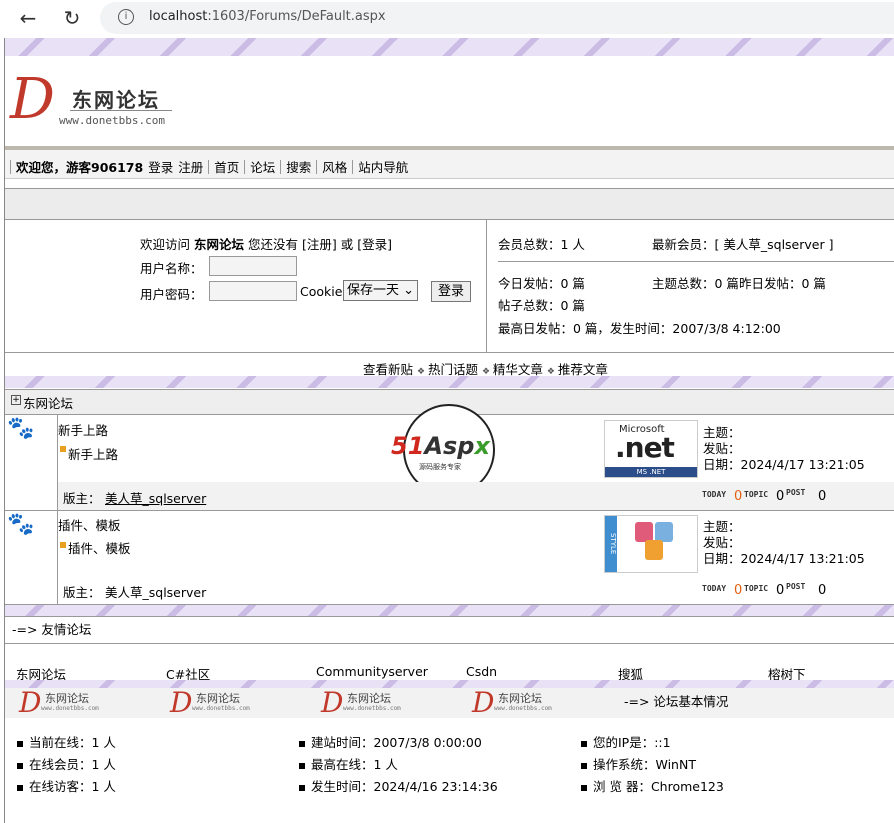  I want to click on post-count: 0, so click(822, 590).